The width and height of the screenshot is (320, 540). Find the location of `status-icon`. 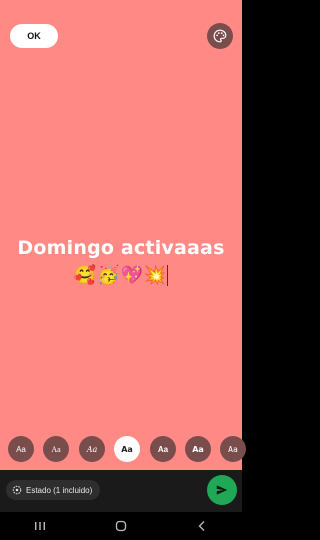

status-icon is located at coordinates (17, 490).